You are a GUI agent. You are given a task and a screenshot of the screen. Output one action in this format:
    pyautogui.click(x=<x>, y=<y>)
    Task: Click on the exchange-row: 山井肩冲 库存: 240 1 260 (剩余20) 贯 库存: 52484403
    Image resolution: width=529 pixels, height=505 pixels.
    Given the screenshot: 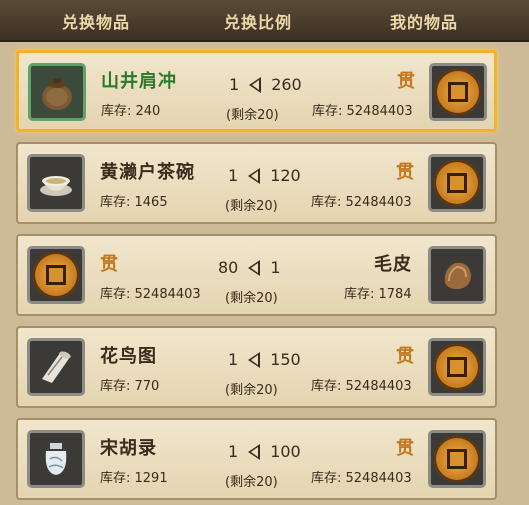 What is the action you would take?
    pyautogui.click(x=256, y=91)
    